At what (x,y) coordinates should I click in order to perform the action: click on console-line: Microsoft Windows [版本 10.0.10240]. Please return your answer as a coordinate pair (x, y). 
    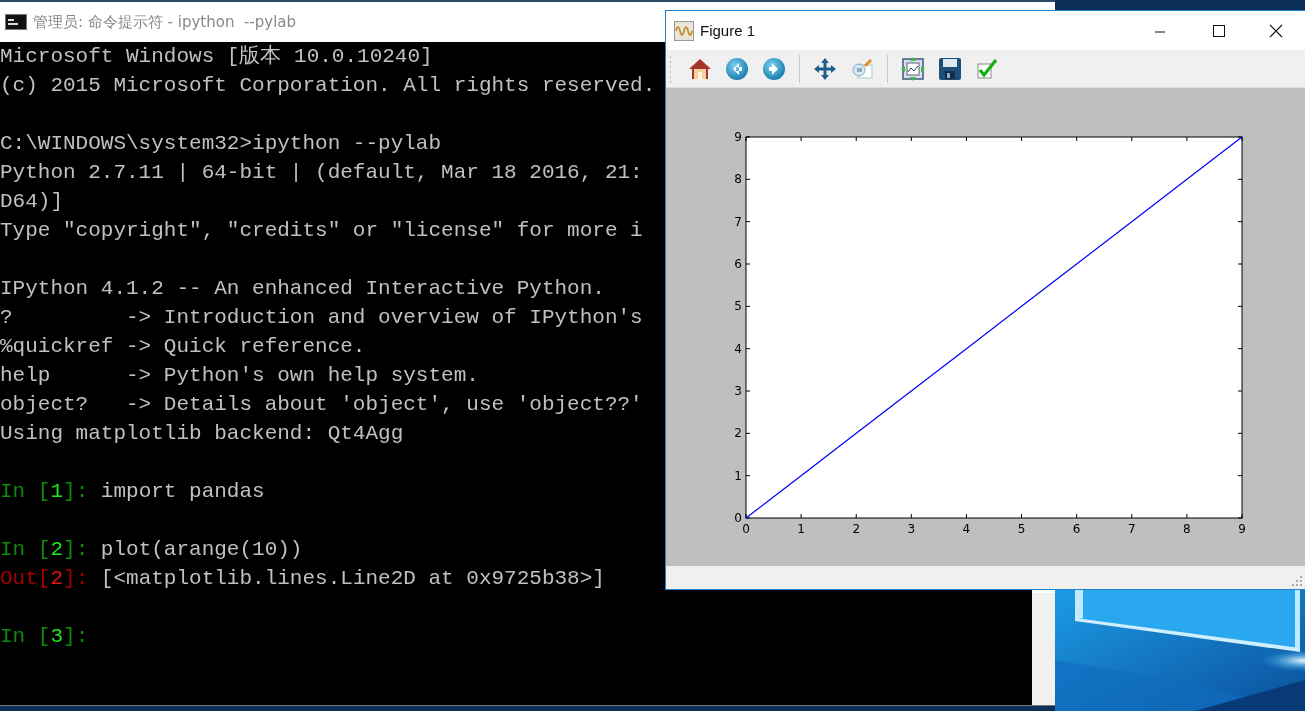
    Looking at the image, I should click on (216, 56).